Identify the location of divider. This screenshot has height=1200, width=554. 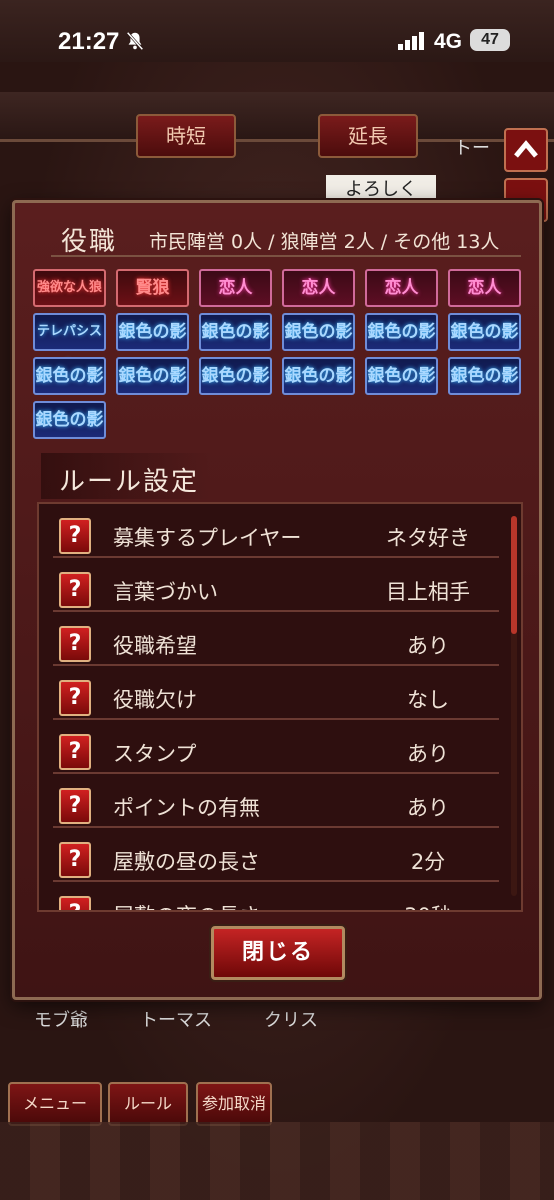
(286, 256).